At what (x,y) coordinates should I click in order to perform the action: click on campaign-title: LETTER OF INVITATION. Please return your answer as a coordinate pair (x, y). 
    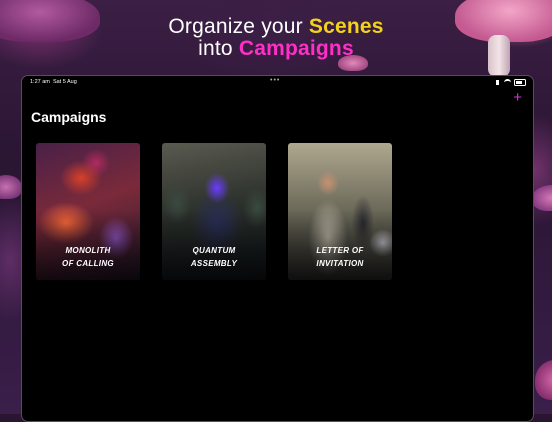
    Looking at the image, I should click on (340, 257).